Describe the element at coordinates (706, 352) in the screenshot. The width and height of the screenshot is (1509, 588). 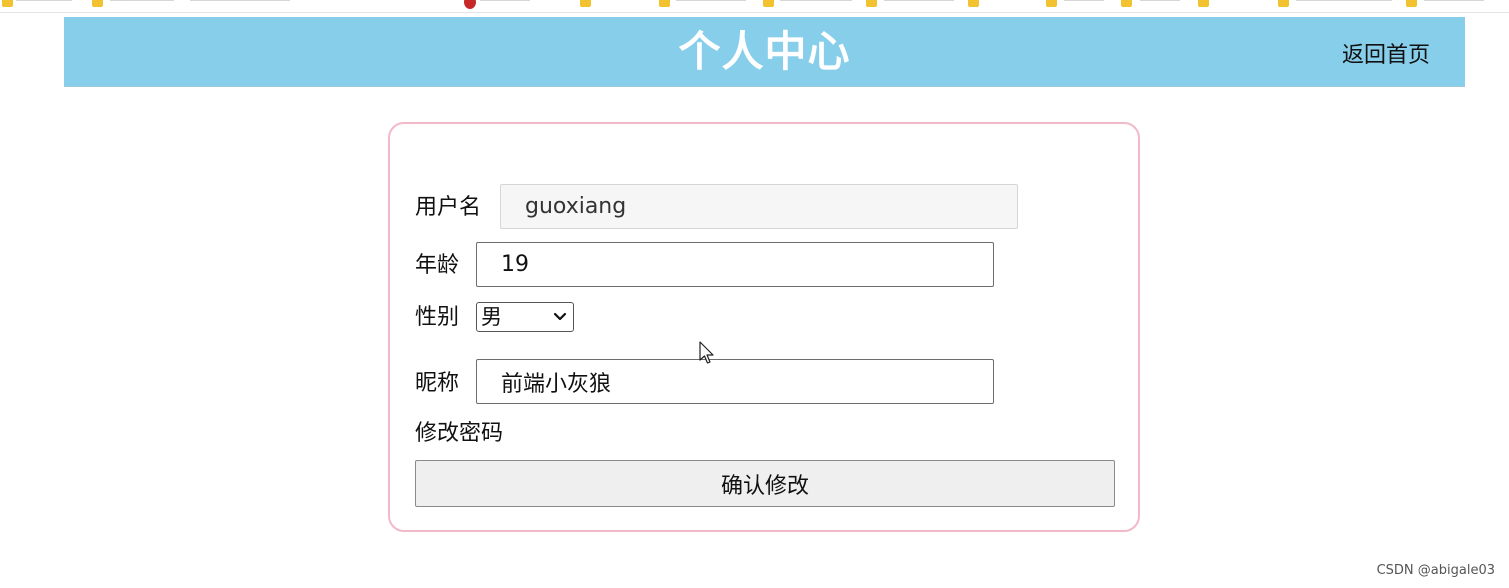
I see `mouse-cursor-icon` at that location.